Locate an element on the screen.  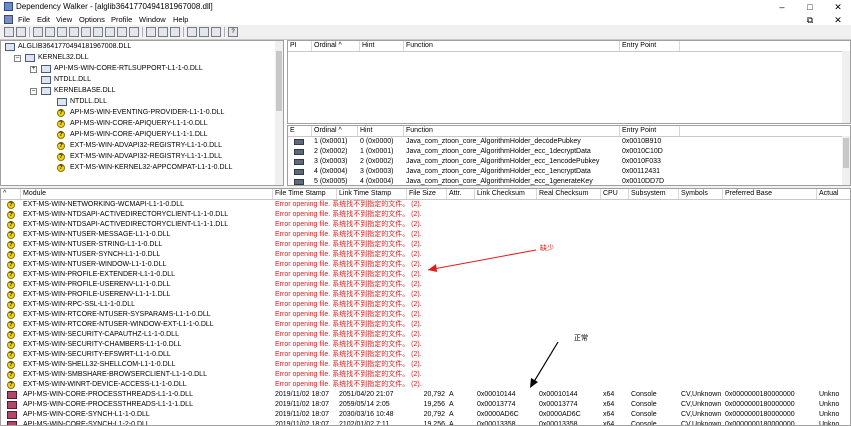
menu-edit: Edit is located at coordinates (43, 19).